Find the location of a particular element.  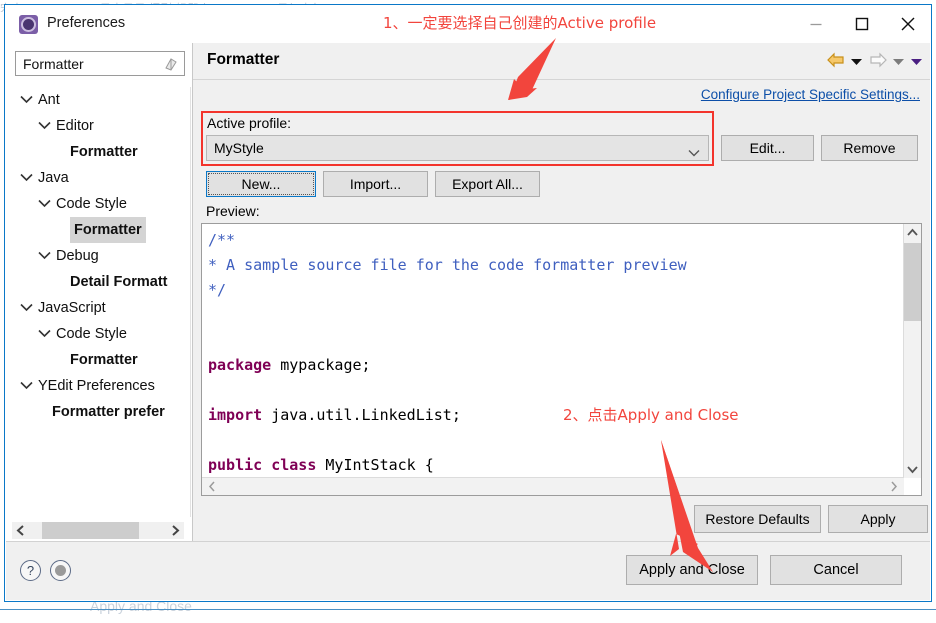

restore-defaults-button: Restore Defaults is located at coordinates (757, 519).